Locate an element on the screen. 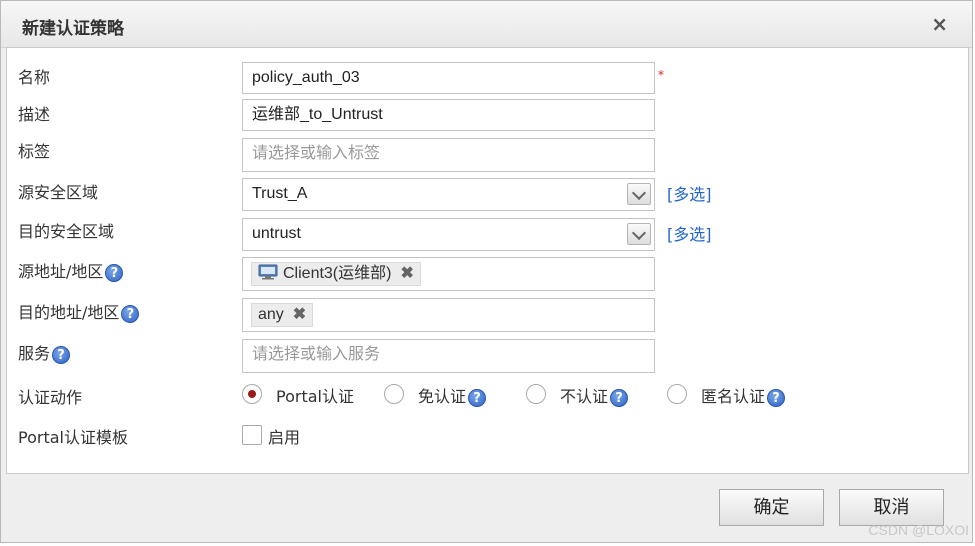 This screenshot has width=975, height=546. service-input: 请选择或输入服务 is located at coordinates (448, 356).